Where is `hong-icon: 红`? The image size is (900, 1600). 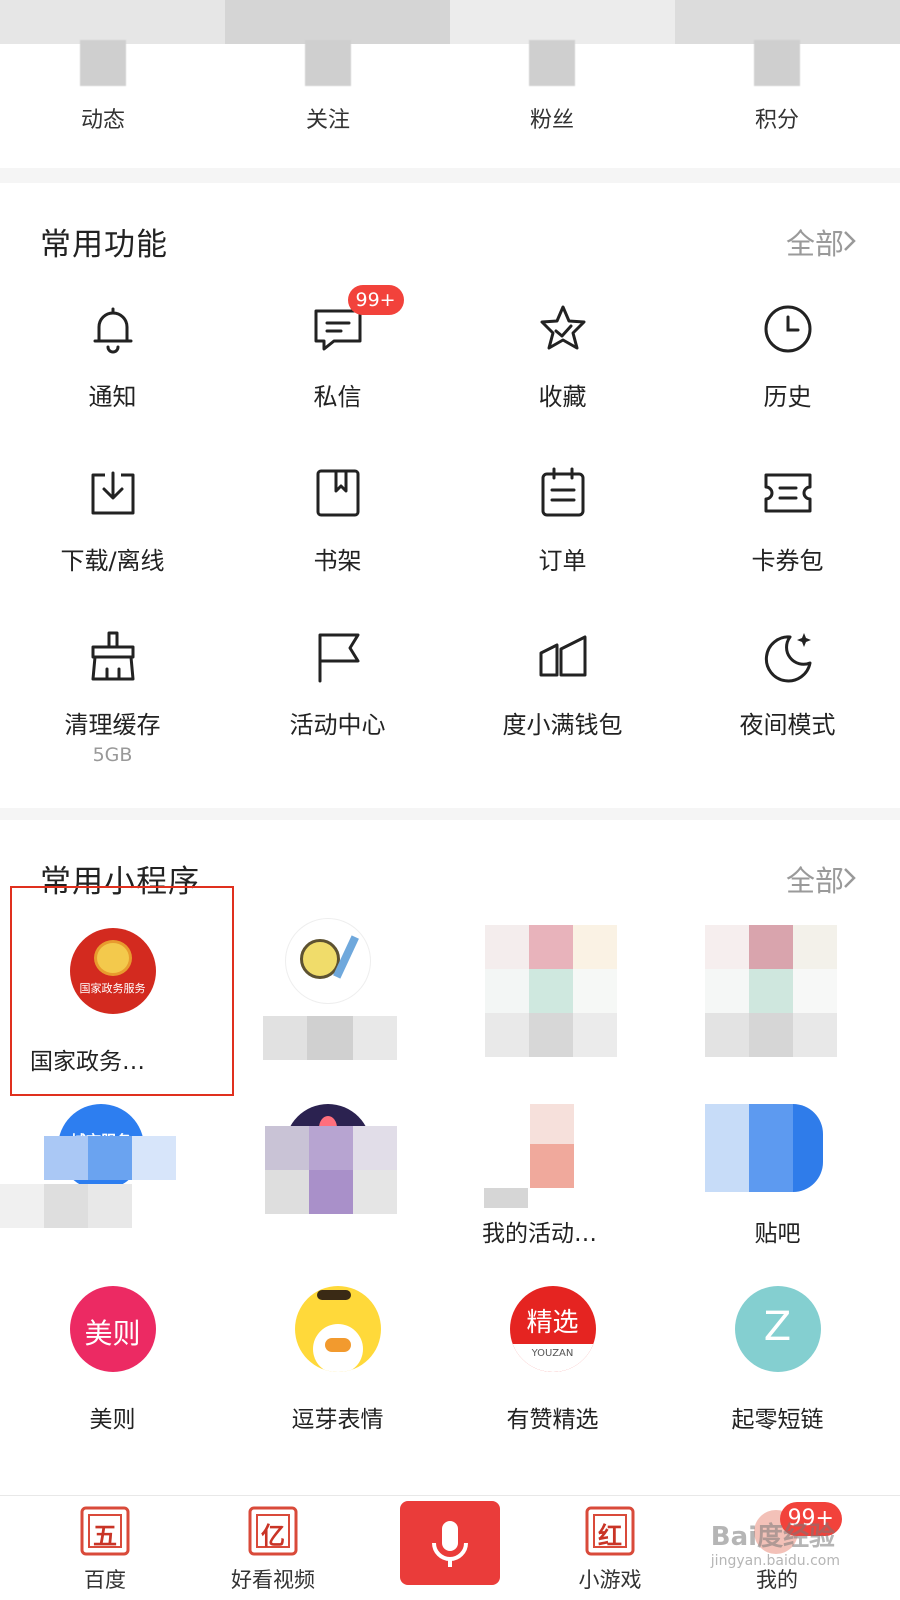 hong-icon: 红 is located at coordinates (610, 1531).